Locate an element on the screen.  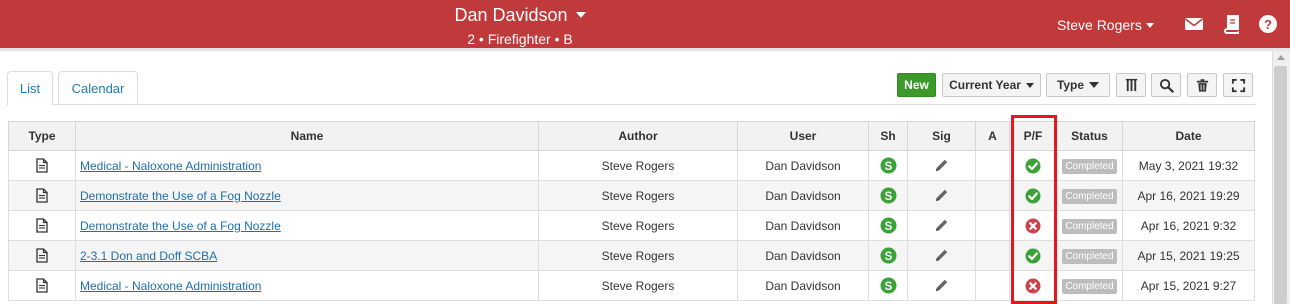
sh-cell: S is located at coordinates (888, 285).